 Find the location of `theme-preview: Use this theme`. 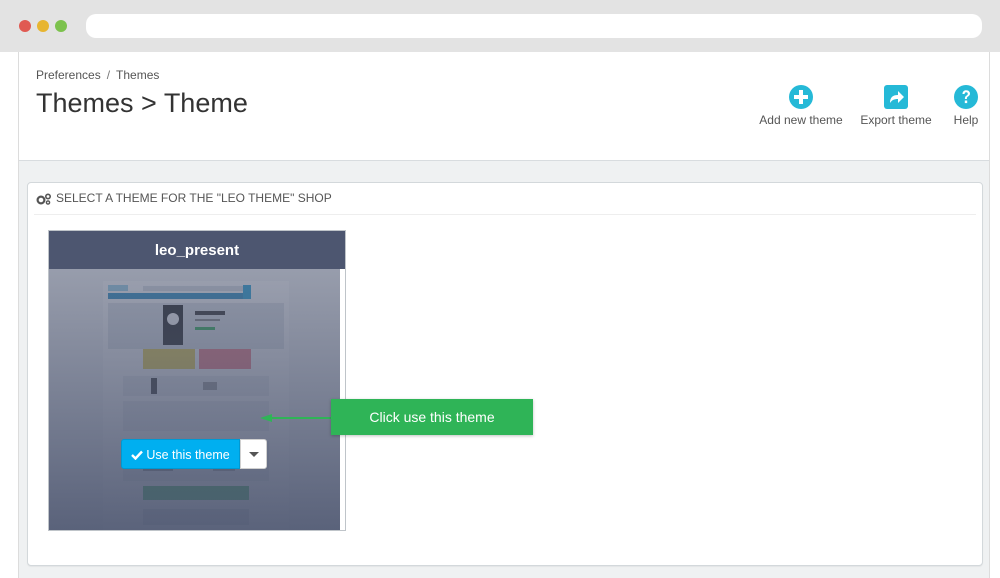

theme-preview: Use this theme is located at coordinates (194, 399).